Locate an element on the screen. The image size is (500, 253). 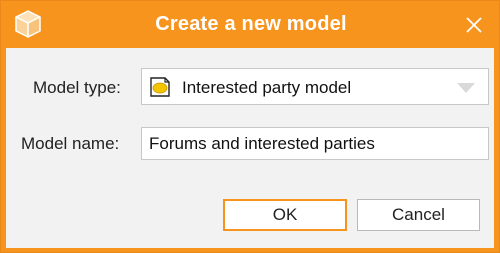
model-name-label: Model name: is located at coordinates (70, 143).